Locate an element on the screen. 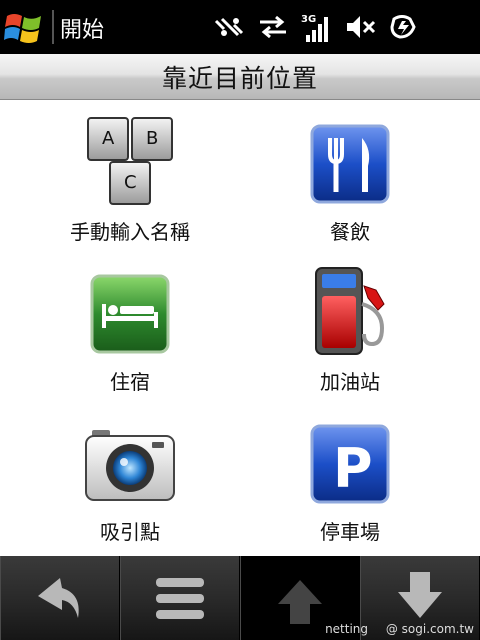 This screenshot has width=480, height=640. back-arrow-icon is located at coordinates (58, 598).